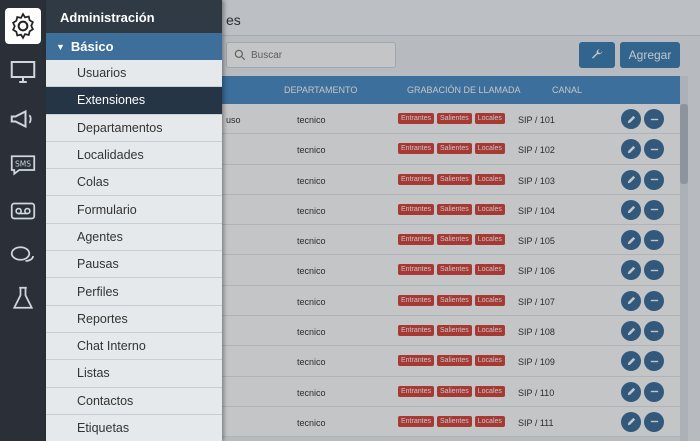 Image resolution: width=700 pixels, height=441 pixels. Describe the element at coordinates (23, 211) in the screenshot. I see `voicemail-icon` at that location.